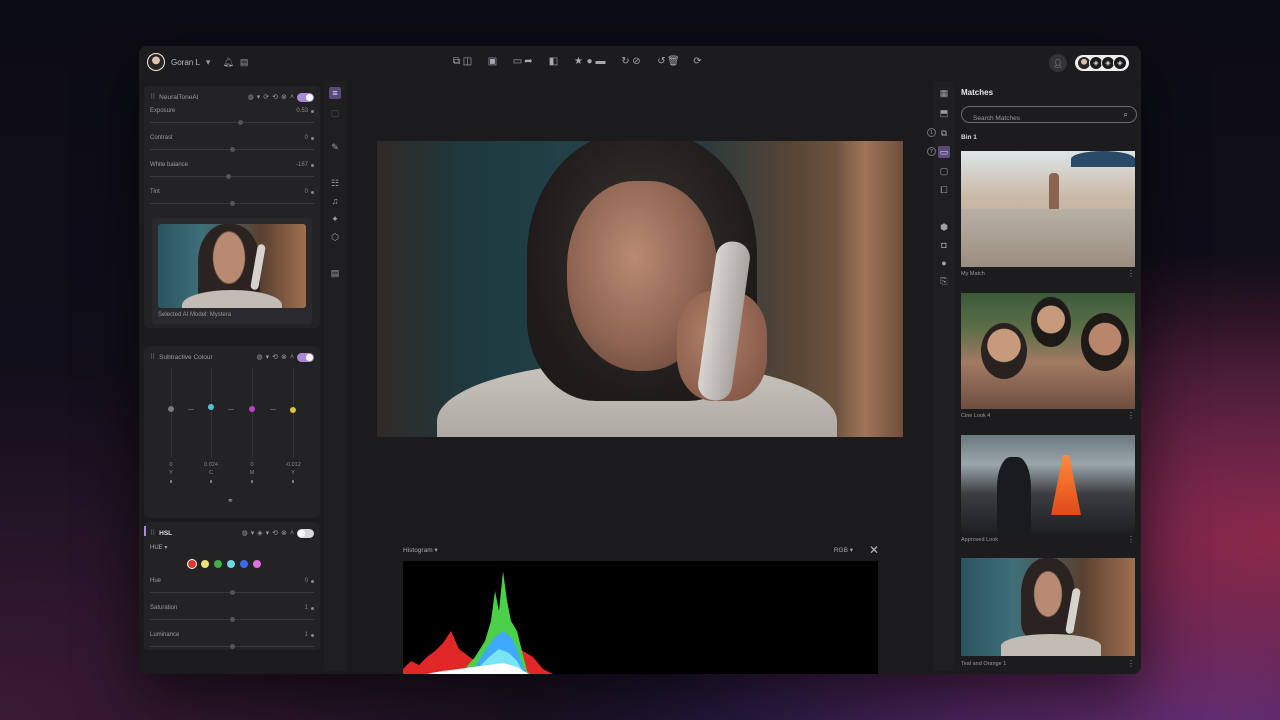 The width and height of the screenshot is (1280, 720). I want to click on add-user-button: 👤︎, so click(1058, 63).